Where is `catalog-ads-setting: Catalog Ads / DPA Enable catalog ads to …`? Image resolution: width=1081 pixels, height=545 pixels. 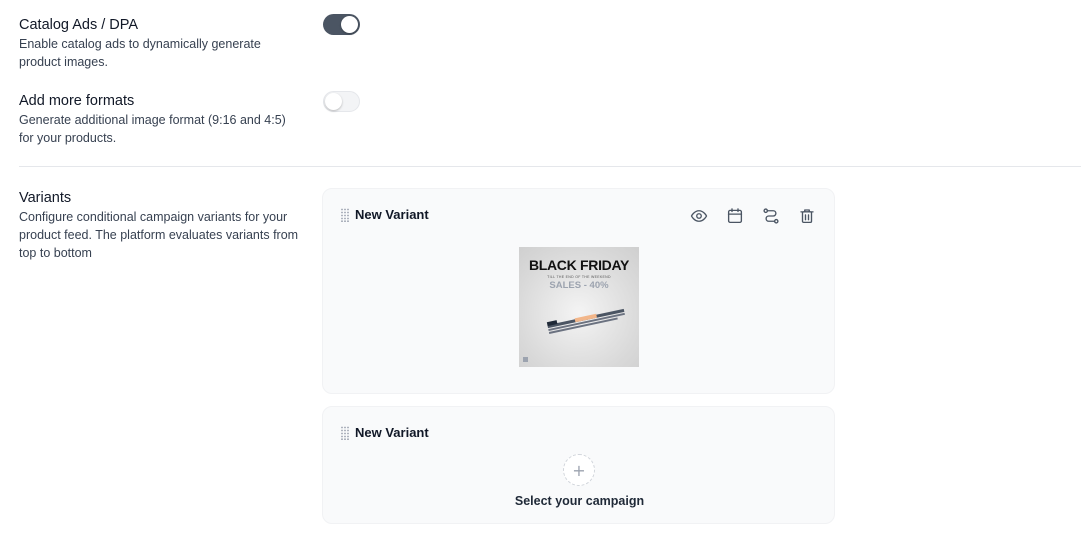
catalog-ads-setting: Catalog Ads / DPA Enable catalog ads to … is located at coordinates (164, 43).